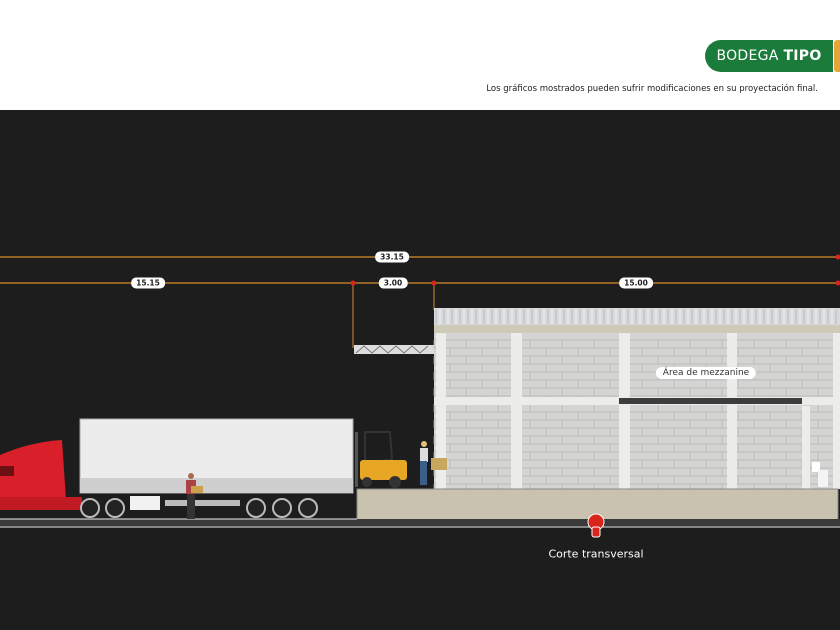  I want to click on truck-trailer, so click(216, 464).